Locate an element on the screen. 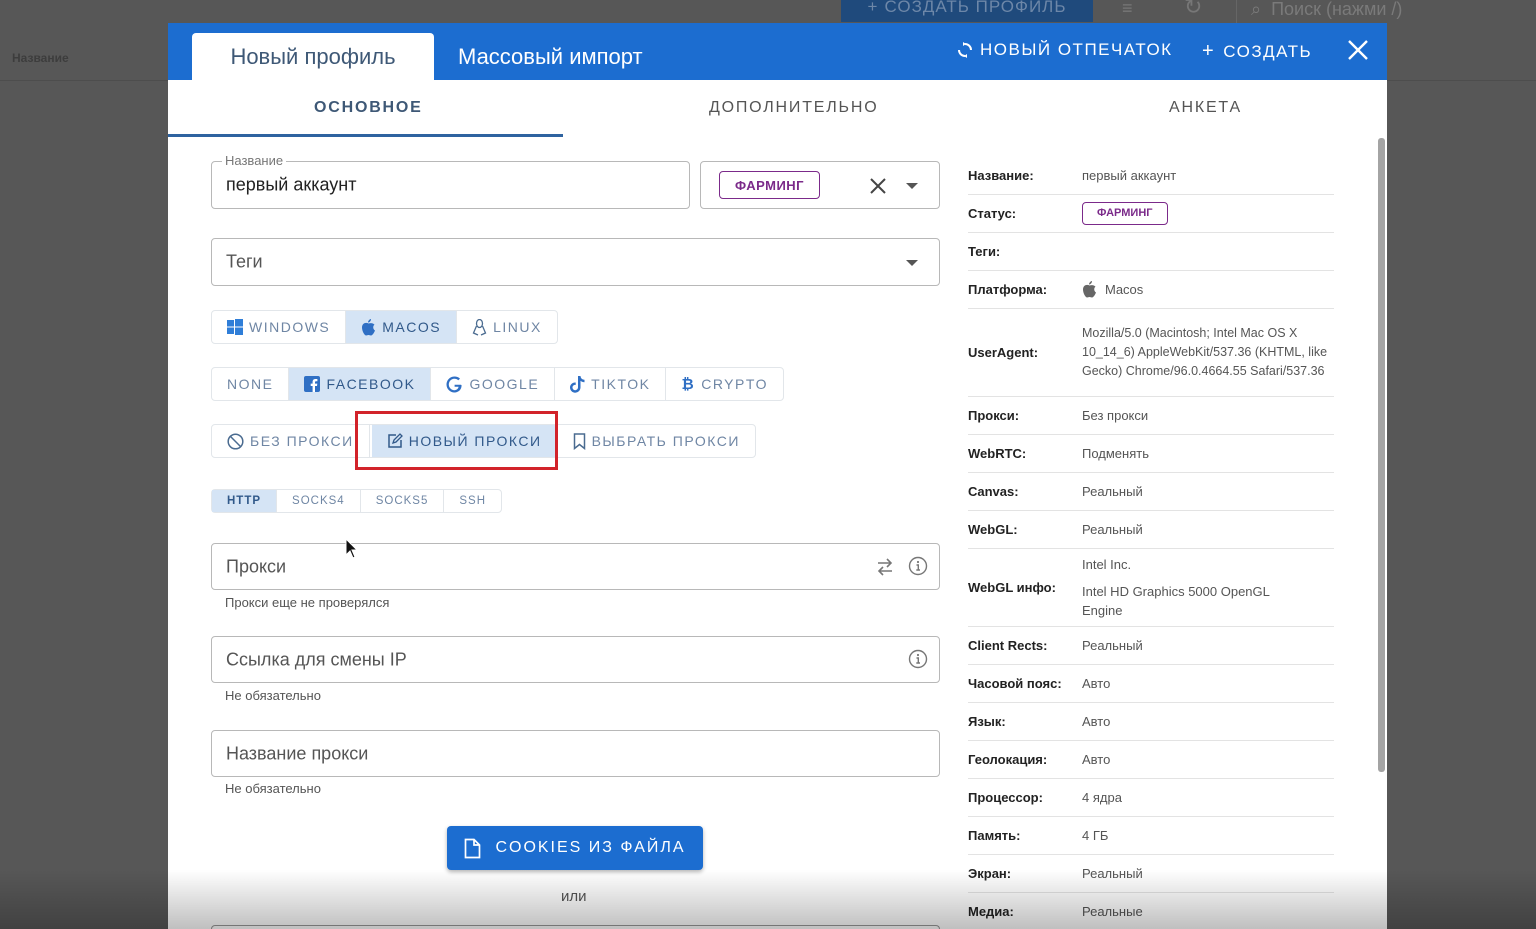 The height and width of the screenshot is (929, 1536). summary-key: WebGL: is located at coordinates (993, 529).